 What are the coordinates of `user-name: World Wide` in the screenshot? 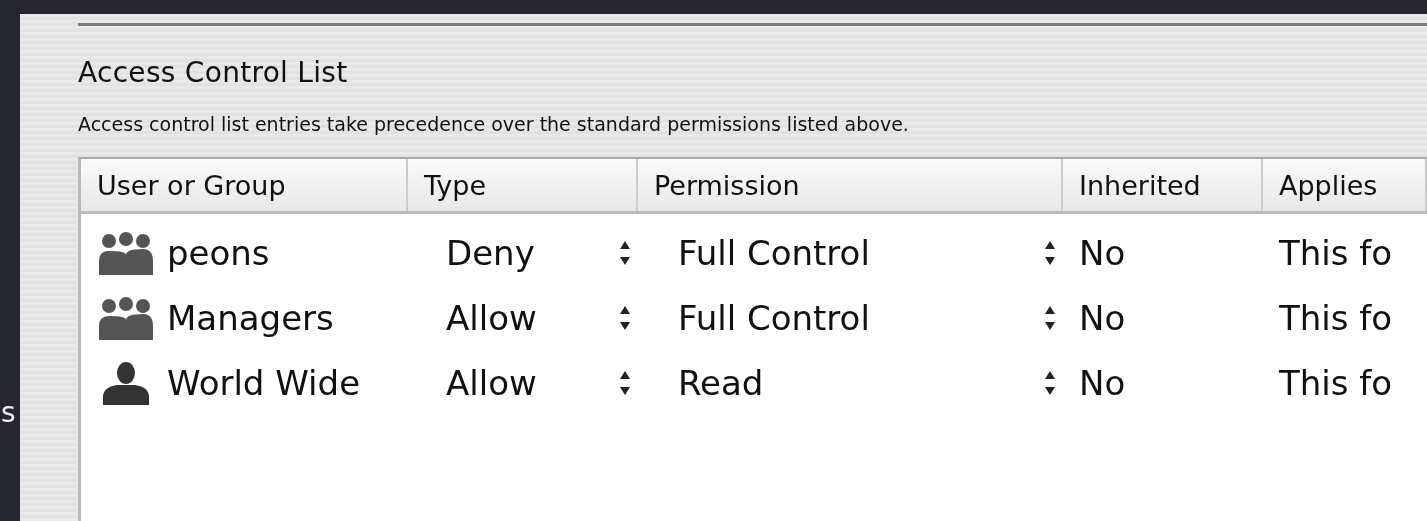 It's located at (264, 382).